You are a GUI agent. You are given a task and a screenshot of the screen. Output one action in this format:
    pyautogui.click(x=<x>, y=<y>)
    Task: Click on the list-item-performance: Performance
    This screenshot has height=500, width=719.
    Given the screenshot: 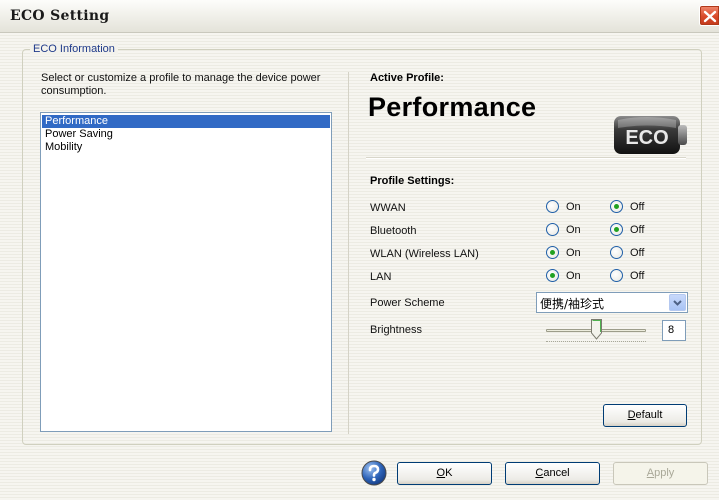 What is the action you would take?
    pyautogui.click(x=186, y=121)
    